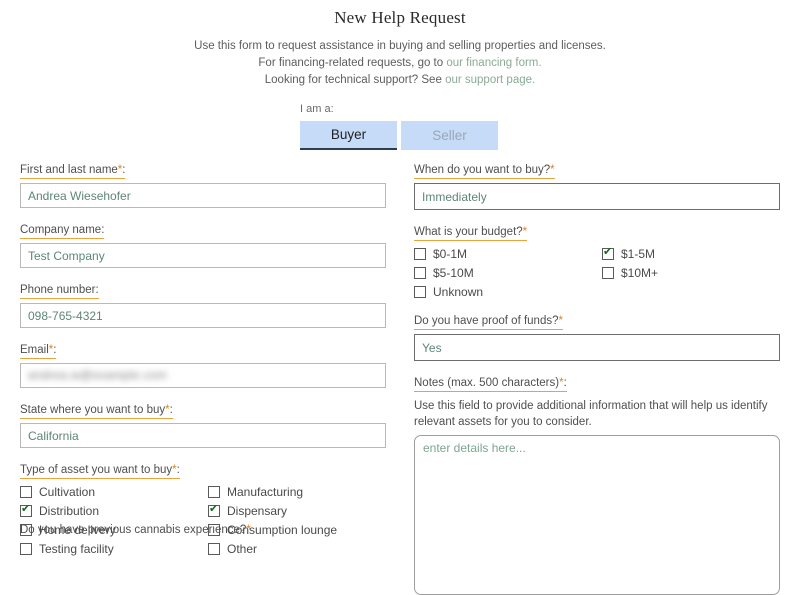 The height and width of the screenshot is (595, 800). I want to click on role-tabs: Buyer Seller, so click(550, 135).